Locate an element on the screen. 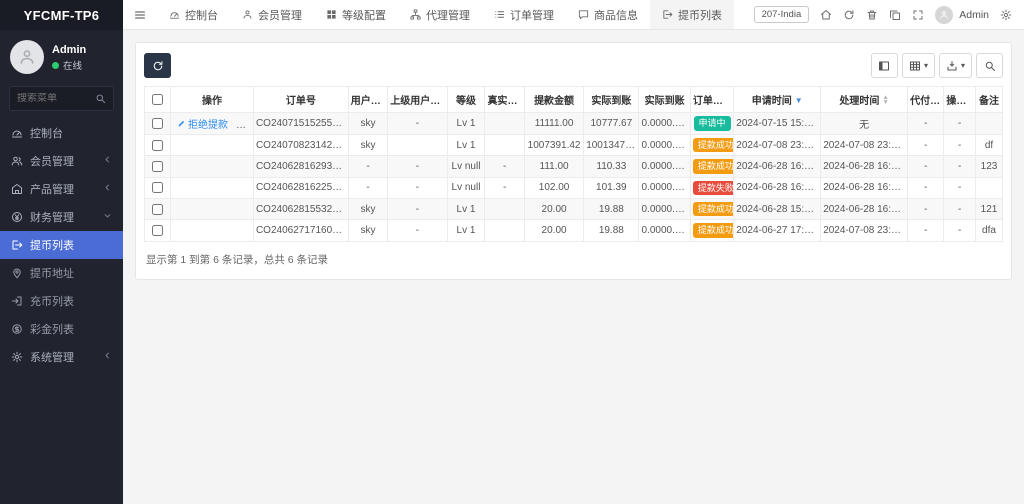 This screenshot has height=504, width=1024. clone-tab-button is located at coordinates (895, 15).